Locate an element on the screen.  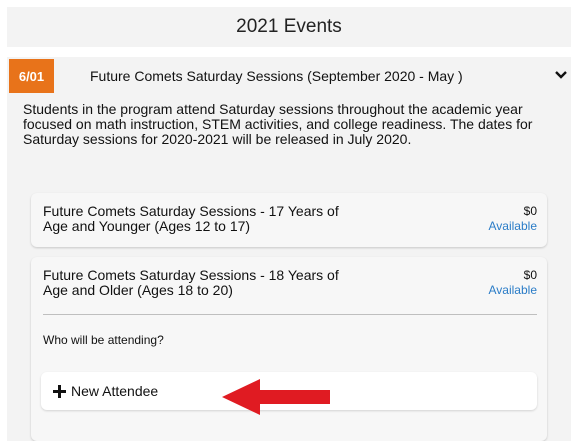
attendee-question: Who will be attending? is located at coordinates (103, 340).